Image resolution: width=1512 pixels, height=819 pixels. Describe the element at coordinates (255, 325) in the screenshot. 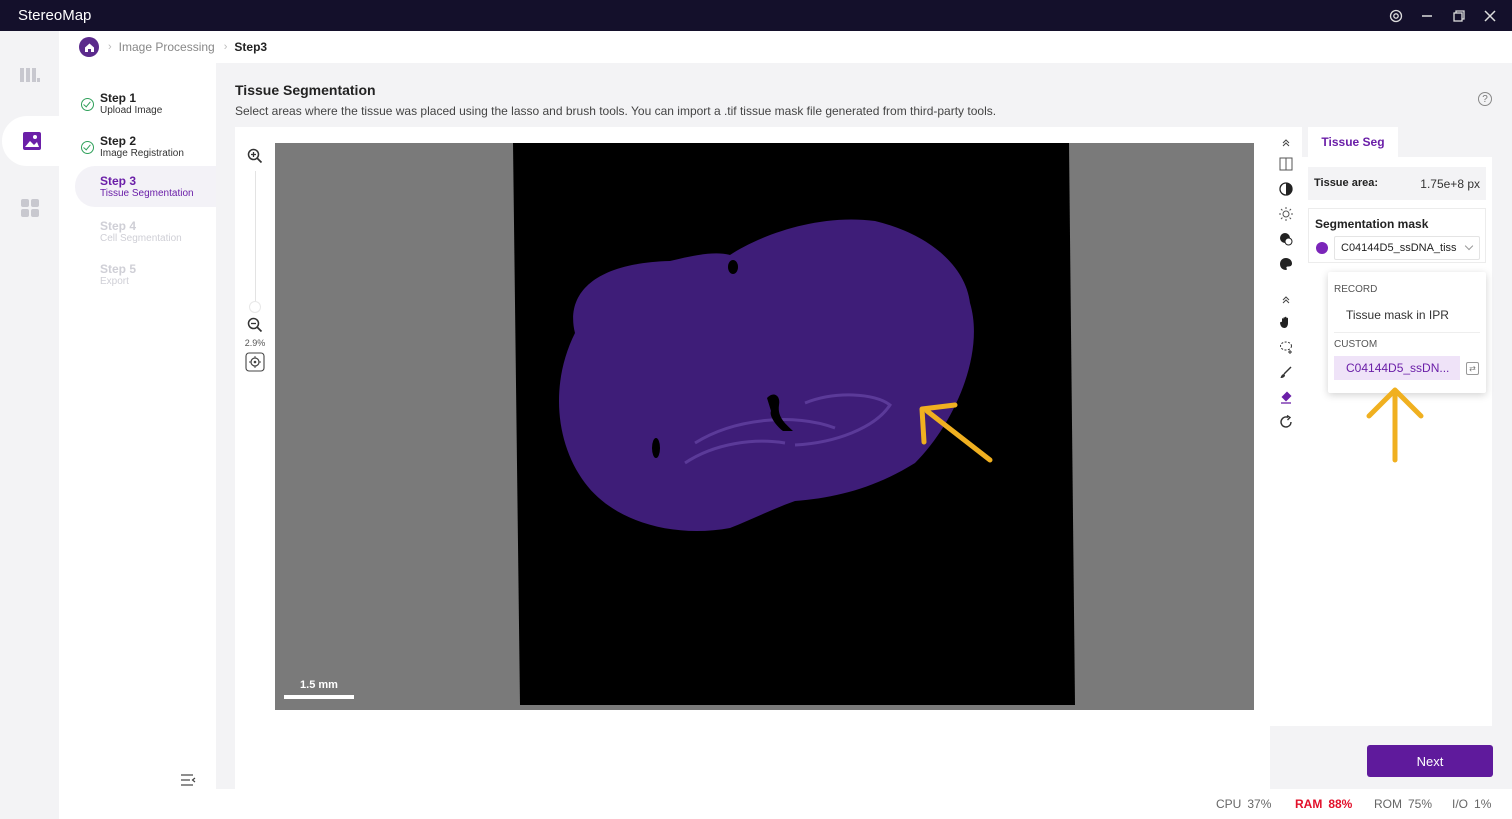

I see `zoom-out-icon` at that location.